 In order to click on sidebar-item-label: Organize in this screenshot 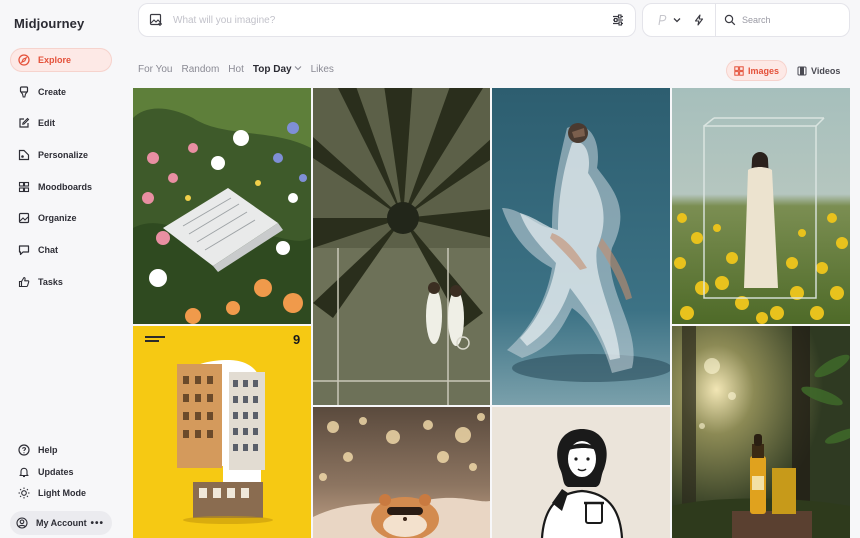, I will do `click(57, 218)`.